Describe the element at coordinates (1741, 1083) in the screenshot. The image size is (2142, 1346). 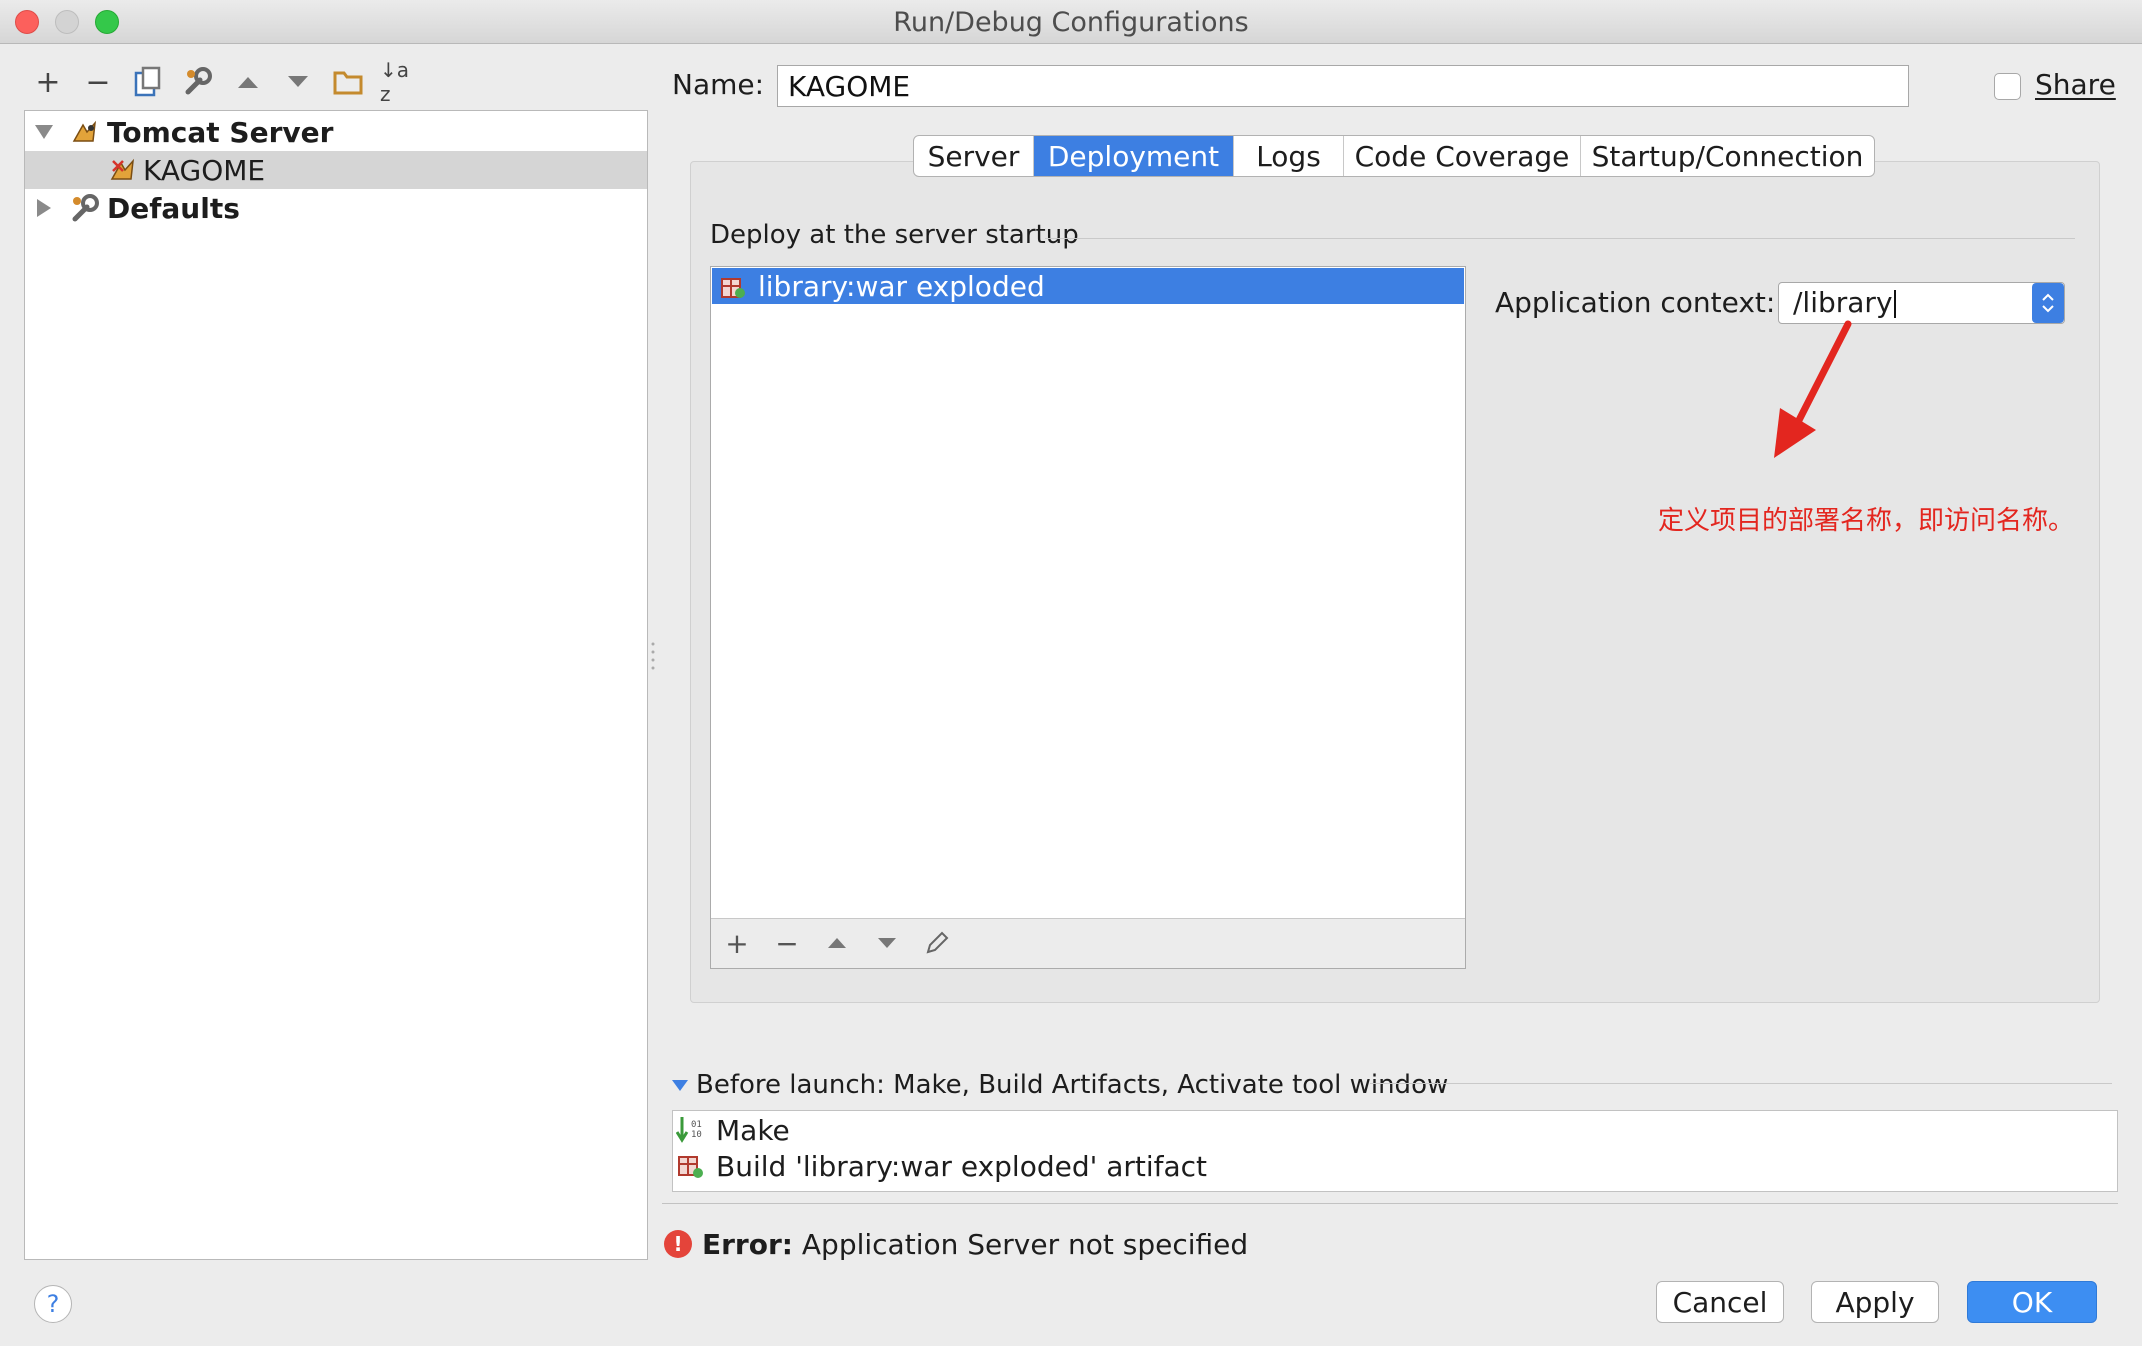
I see `before-launch-divider` at that location.